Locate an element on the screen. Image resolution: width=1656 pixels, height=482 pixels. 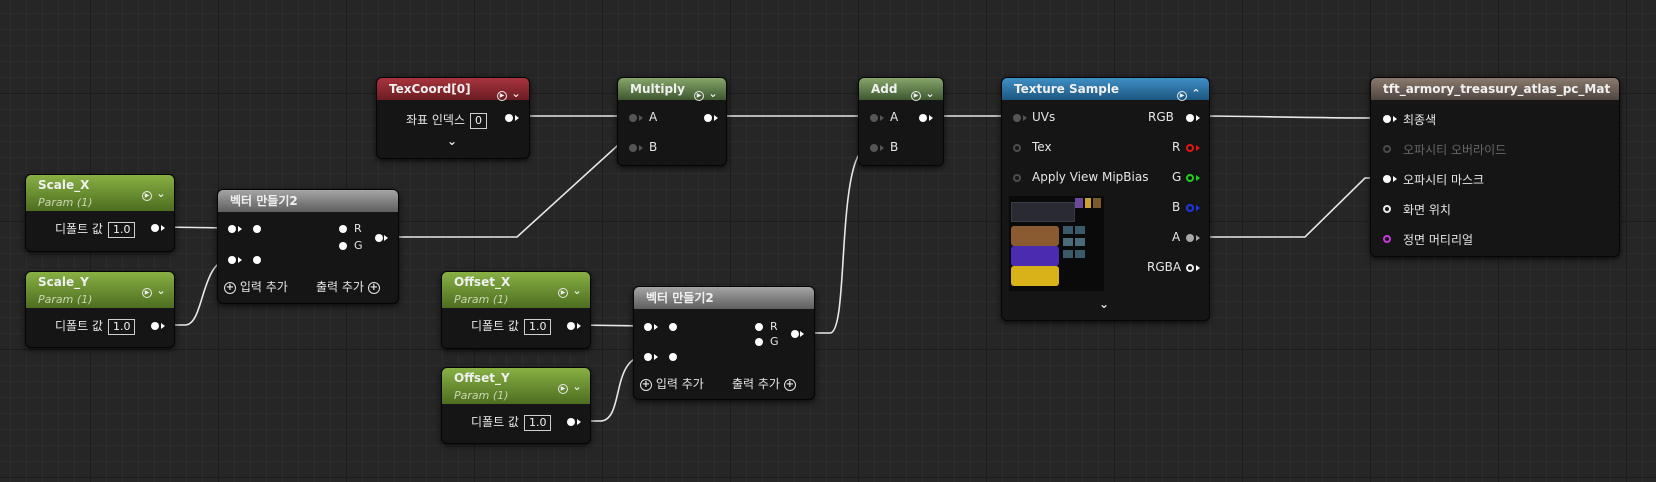
scale-y-param-node: Scale_Y Param (1) ▶ ⌄ 디폴트 값 1.0 is located at coordinates (100, 309).